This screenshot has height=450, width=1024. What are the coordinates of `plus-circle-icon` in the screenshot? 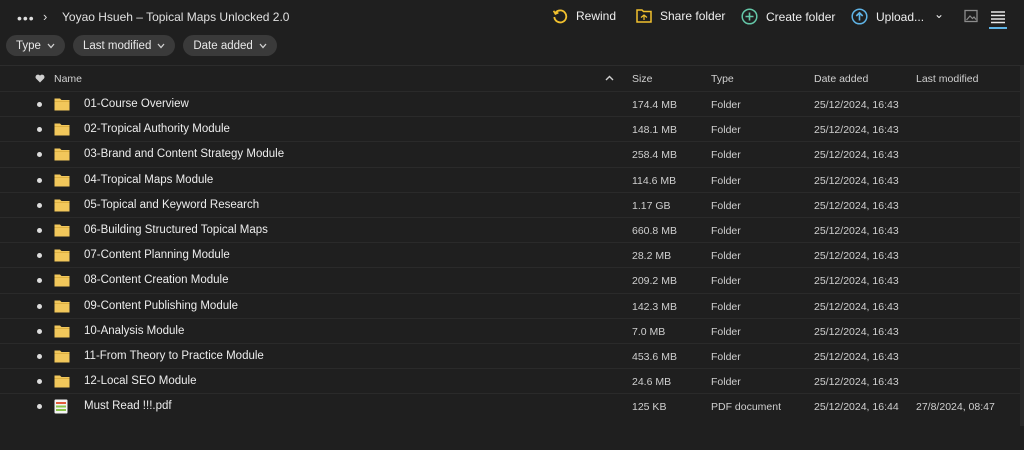 It's located at (749, 16).